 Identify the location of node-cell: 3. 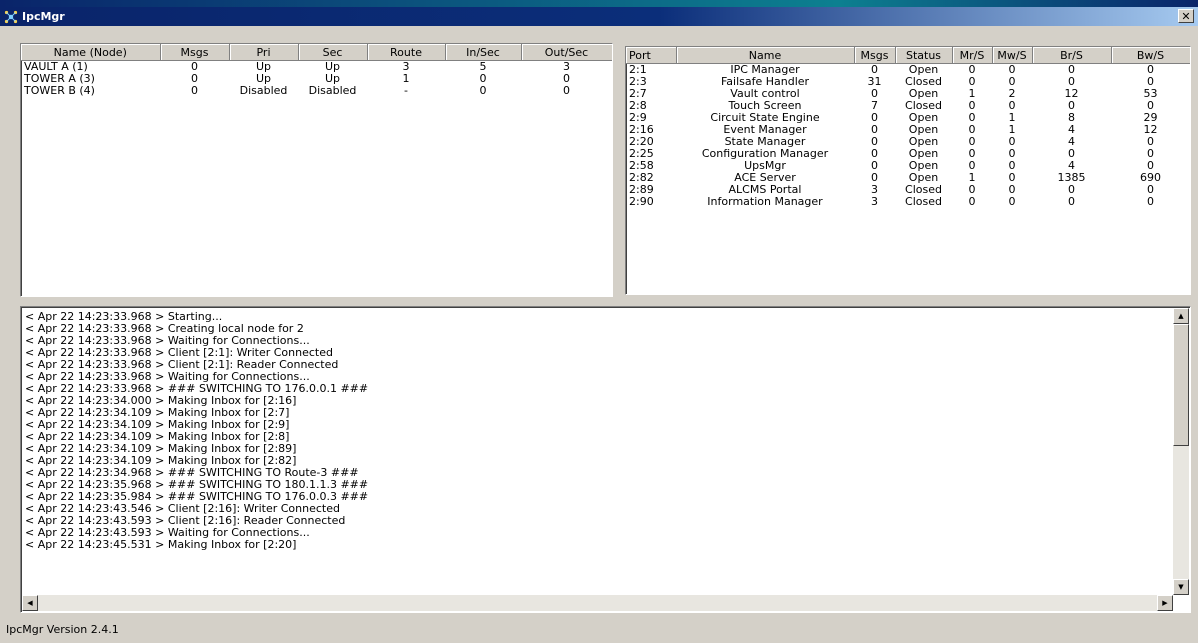
(566, 66).